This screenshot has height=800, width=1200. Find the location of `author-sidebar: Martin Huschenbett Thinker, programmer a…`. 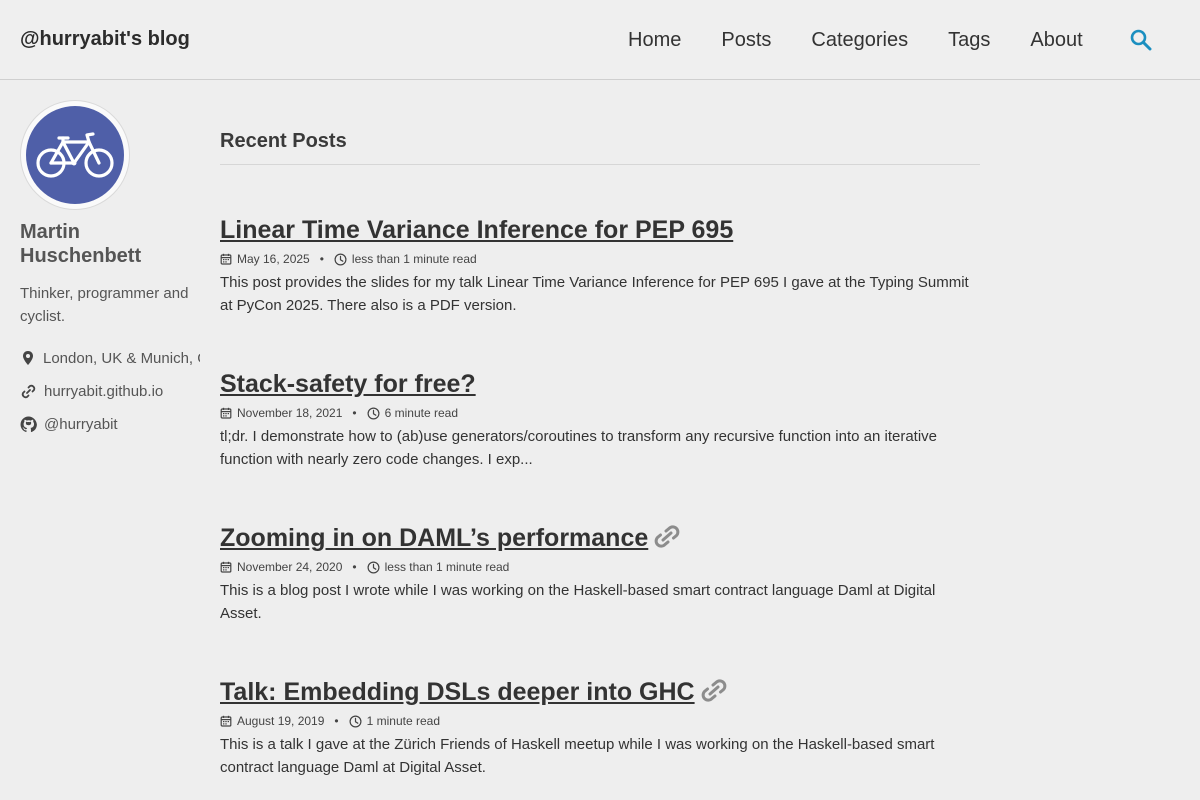

author-sidebar: Martin Huschenbett Thinker, programmer a… is located at coordinates (110, 273).